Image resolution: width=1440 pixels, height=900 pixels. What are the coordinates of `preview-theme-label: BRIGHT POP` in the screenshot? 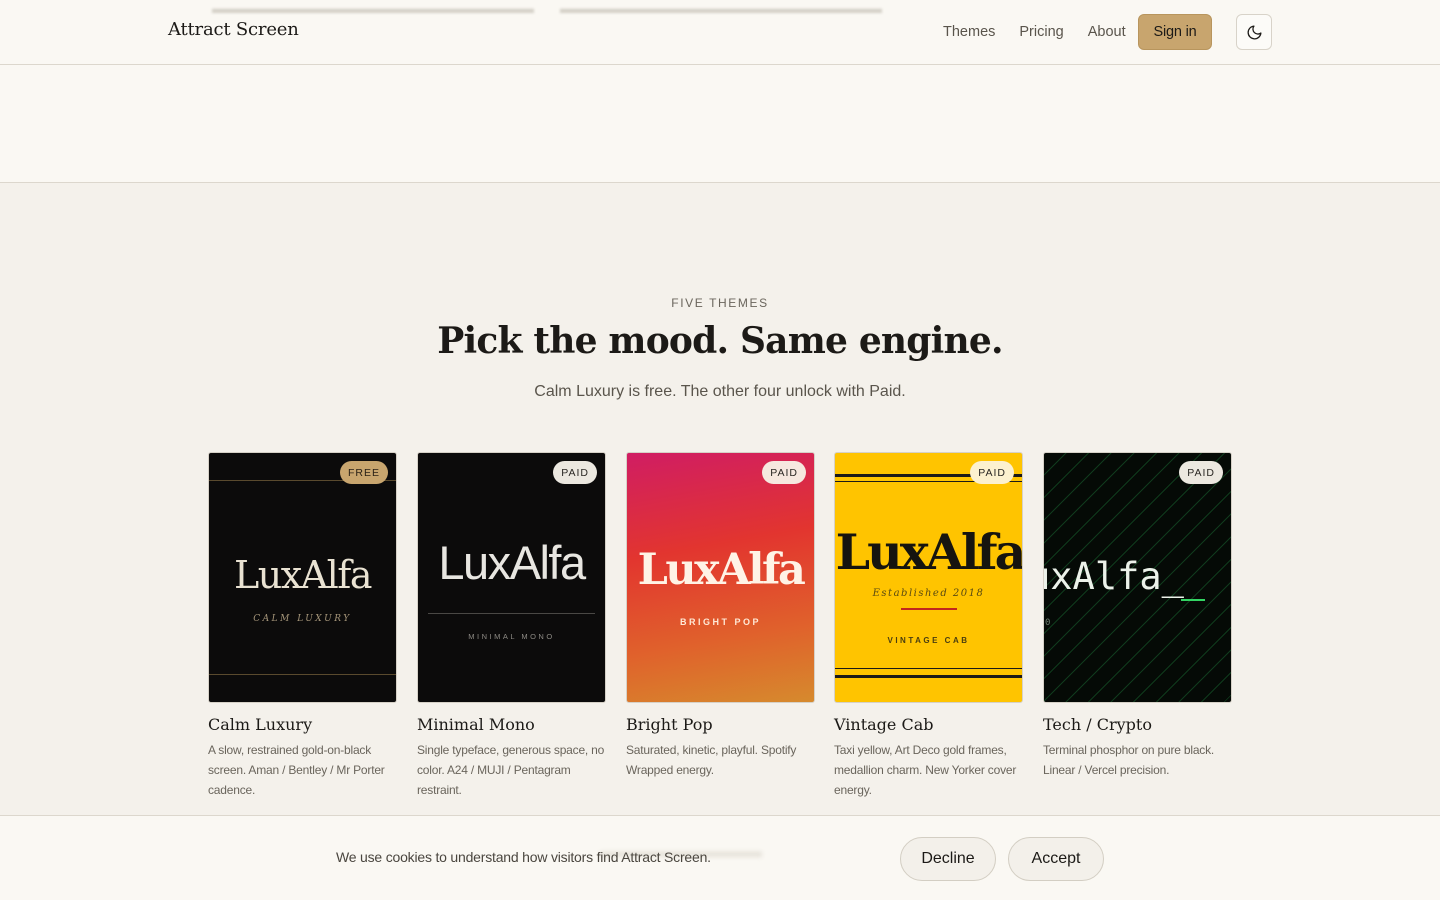 It's located at (720, 622).